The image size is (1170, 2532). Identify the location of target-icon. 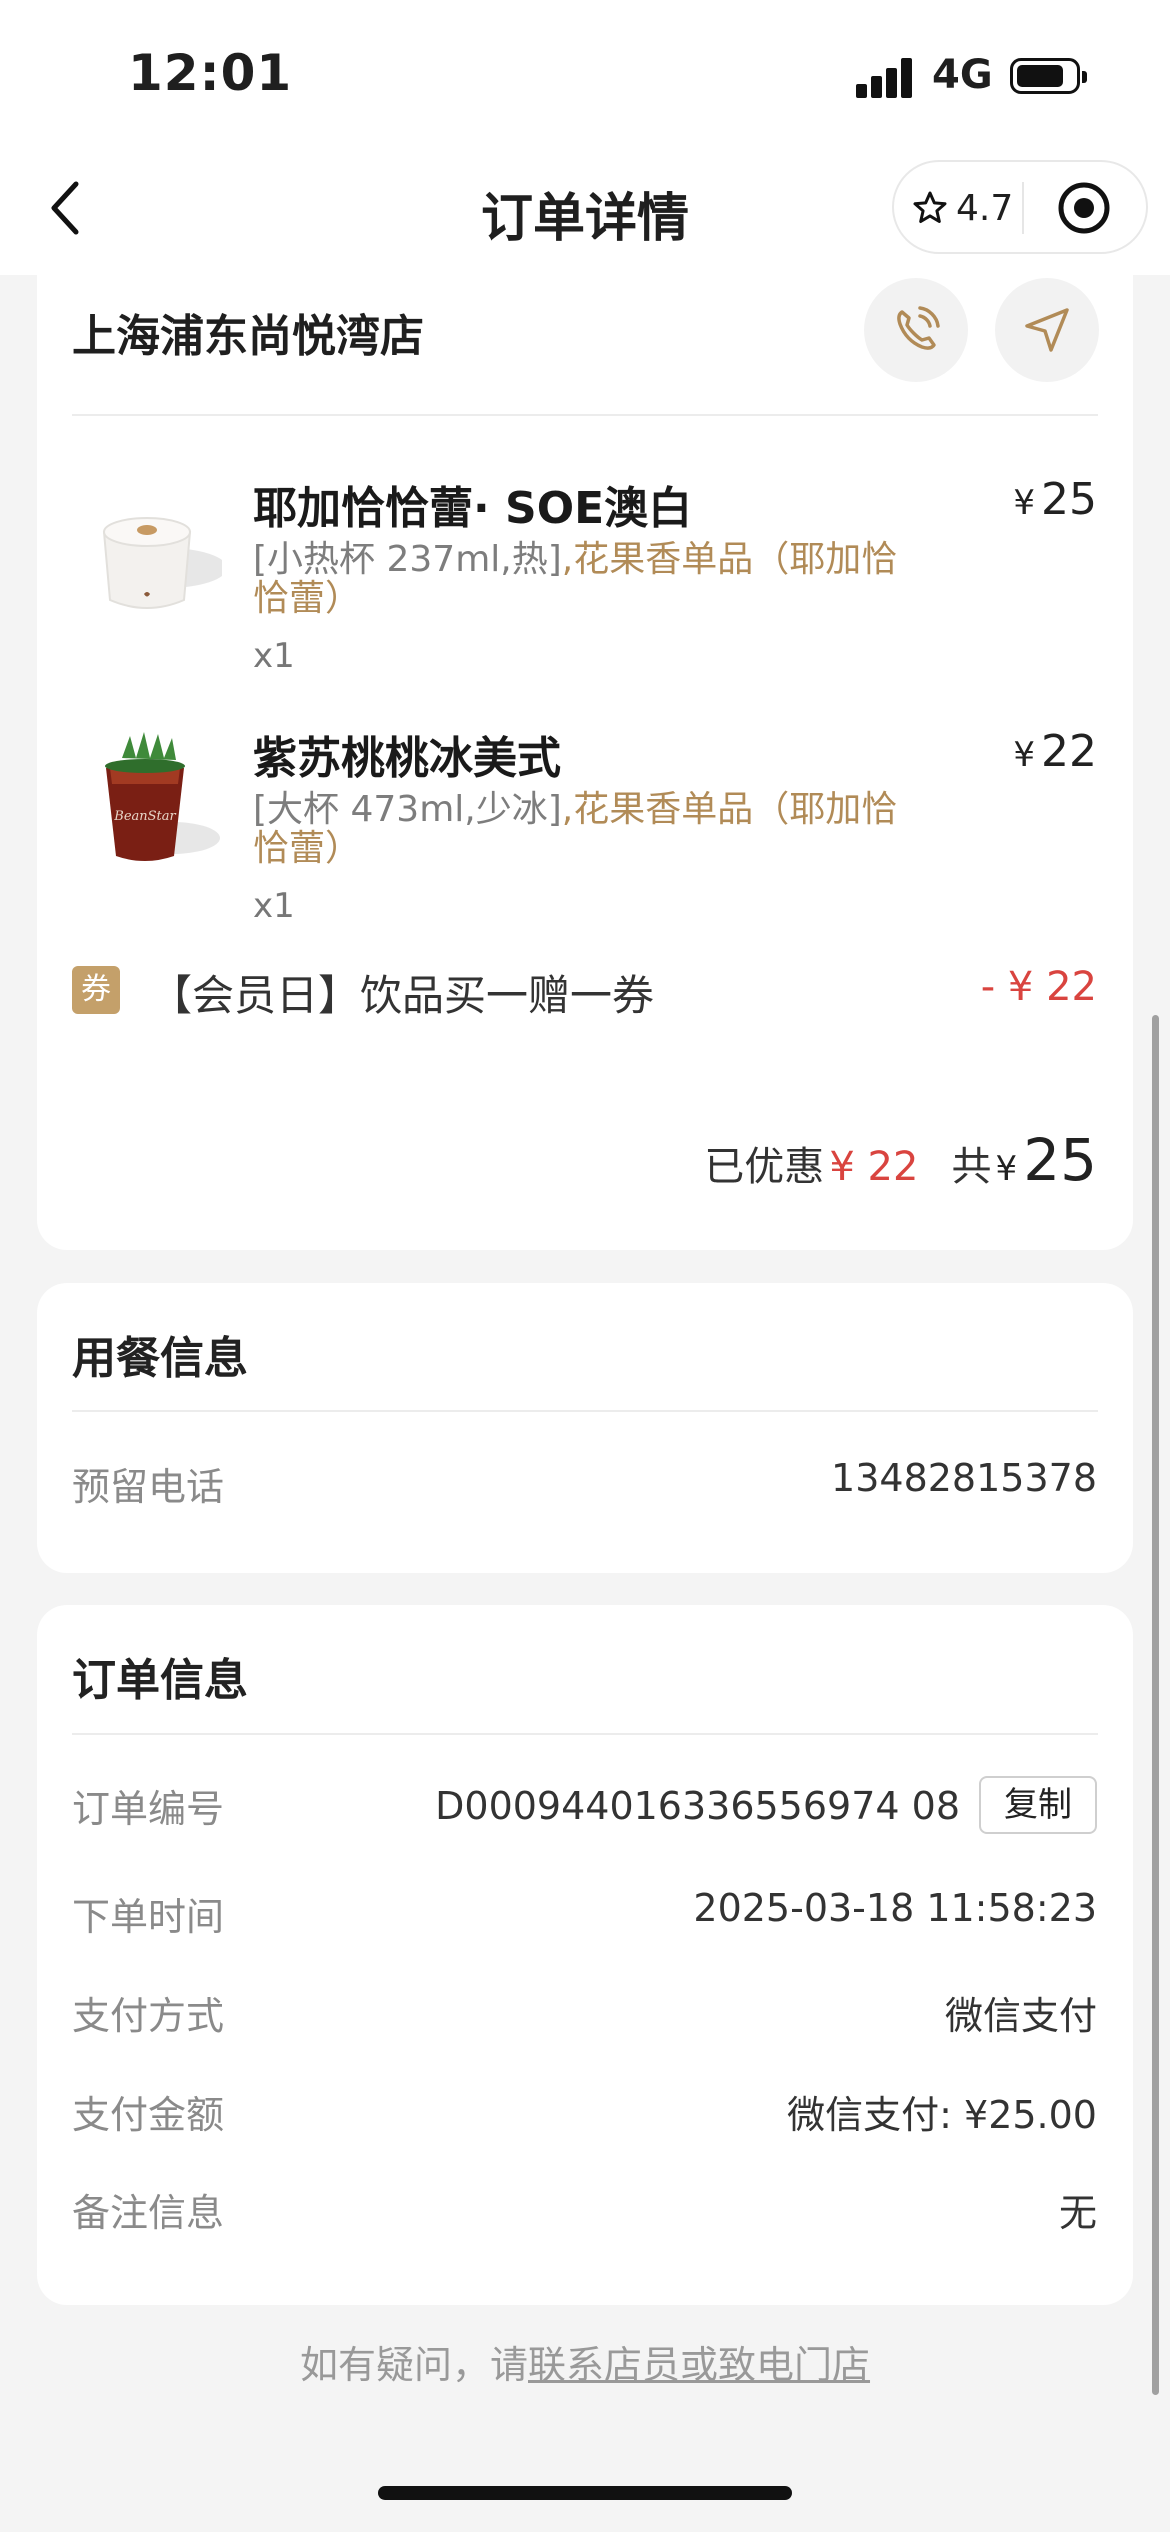
(1084, 208).